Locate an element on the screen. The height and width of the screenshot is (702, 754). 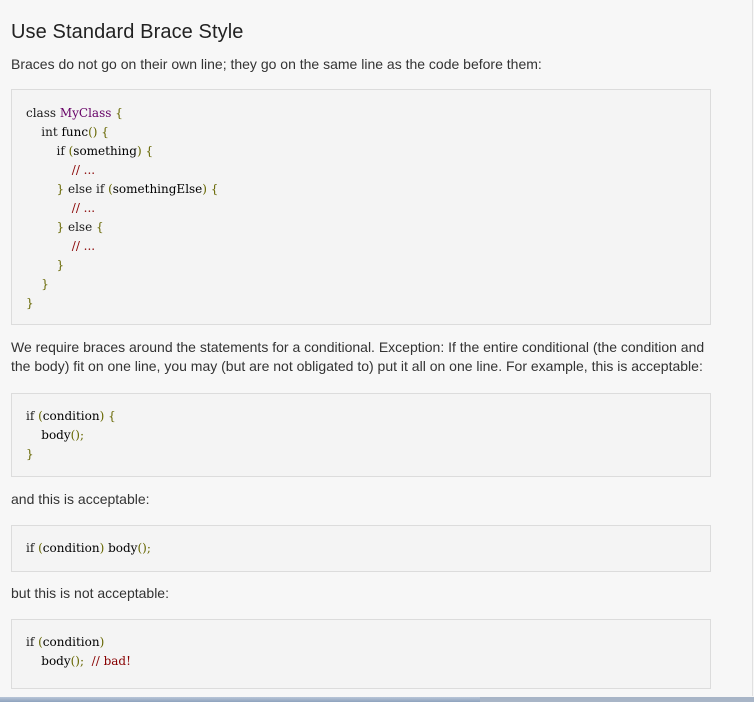
section-heading: Use Standard Brace Style is located at coordinates (127, 32).